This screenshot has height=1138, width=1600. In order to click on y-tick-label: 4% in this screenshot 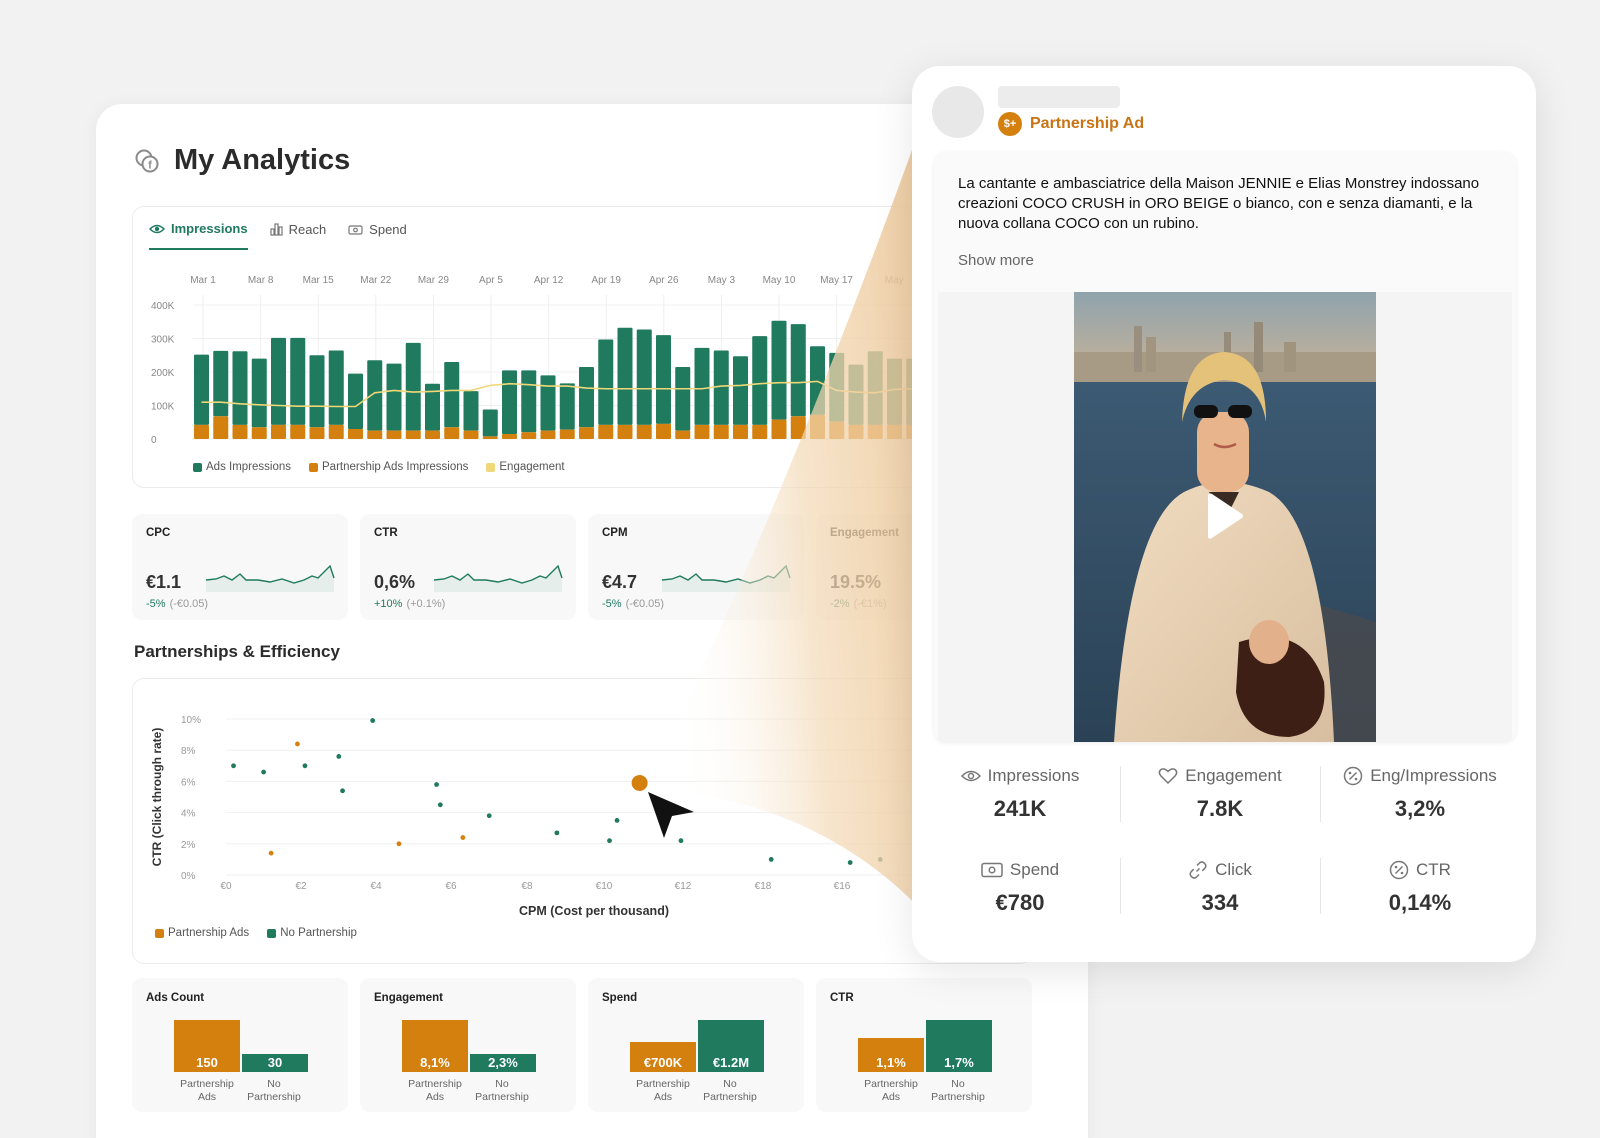, I will do `click(188, 814)`.